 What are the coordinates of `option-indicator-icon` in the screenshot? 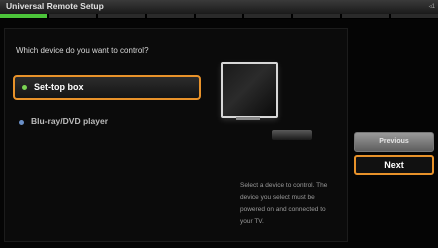 It's located at (21, 122).